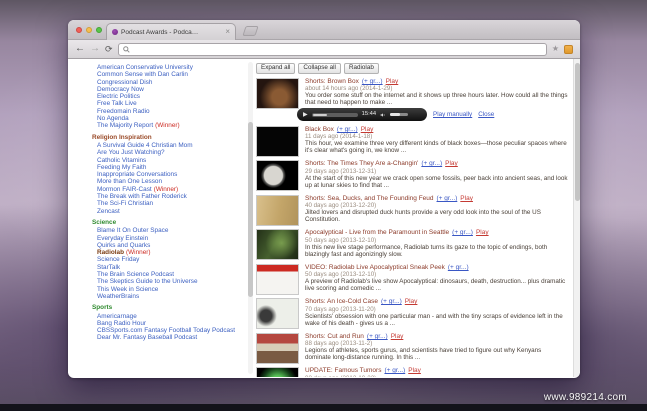 This screenshot has height=411, width=647. What do you see at coordinates (169, 181) in the screenshot?
I see `sidebar-item: More than One Lesson` at bounding box center [169, 181].